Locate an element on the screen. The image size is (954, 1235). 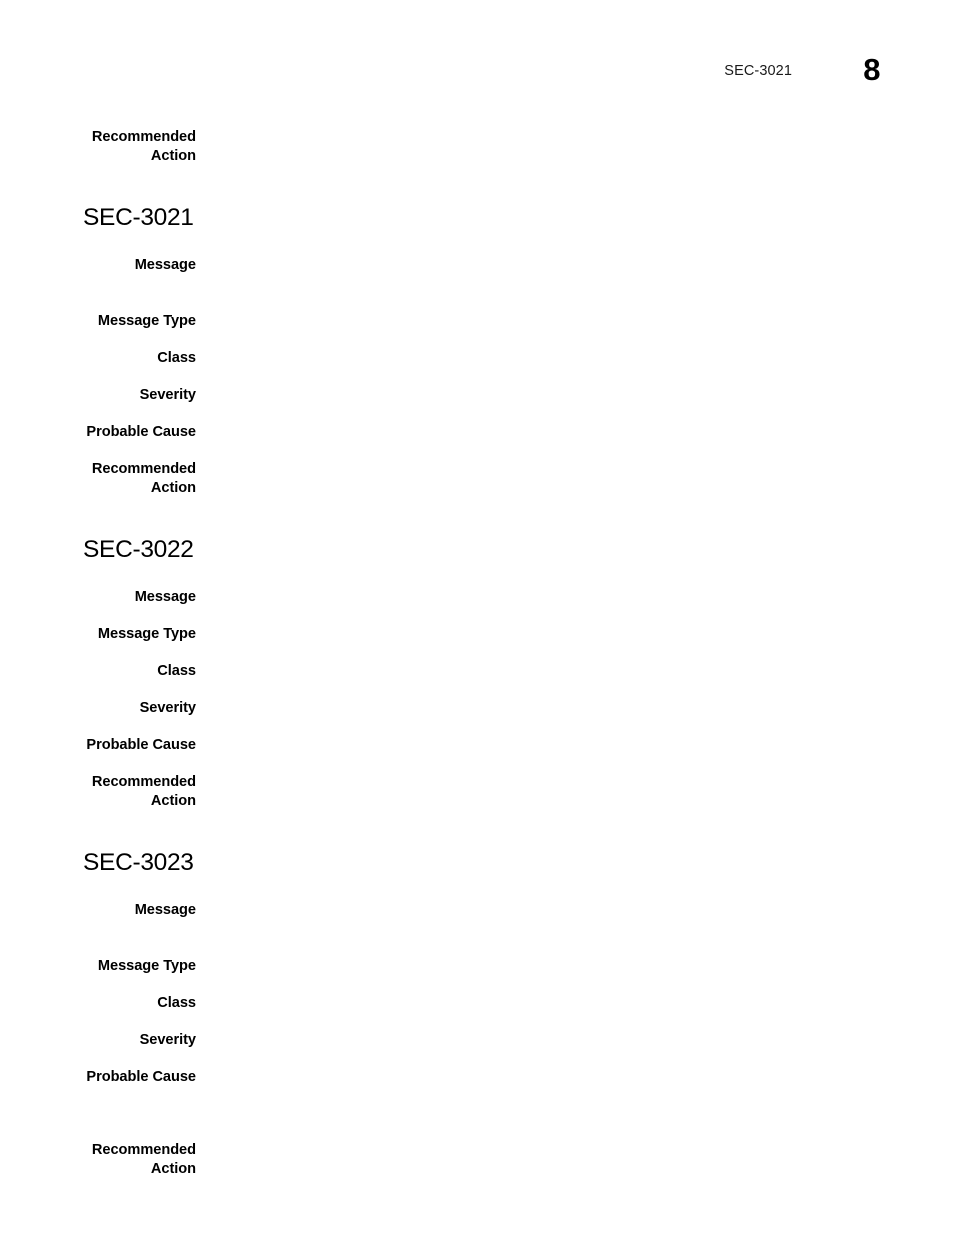
page-header: SEC-3021 8 is located at coordinates (477, 76).